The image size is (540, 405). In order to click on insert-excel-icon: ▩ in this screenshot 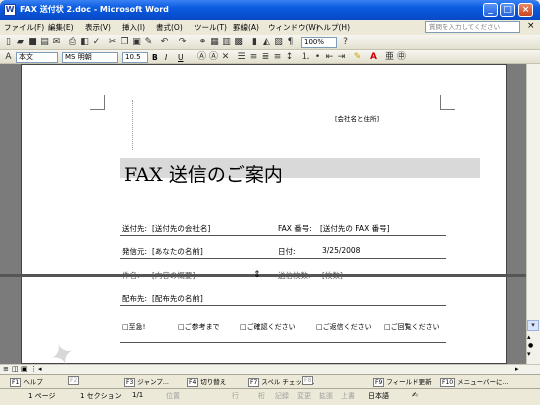, I will do `click(238, 42)`.